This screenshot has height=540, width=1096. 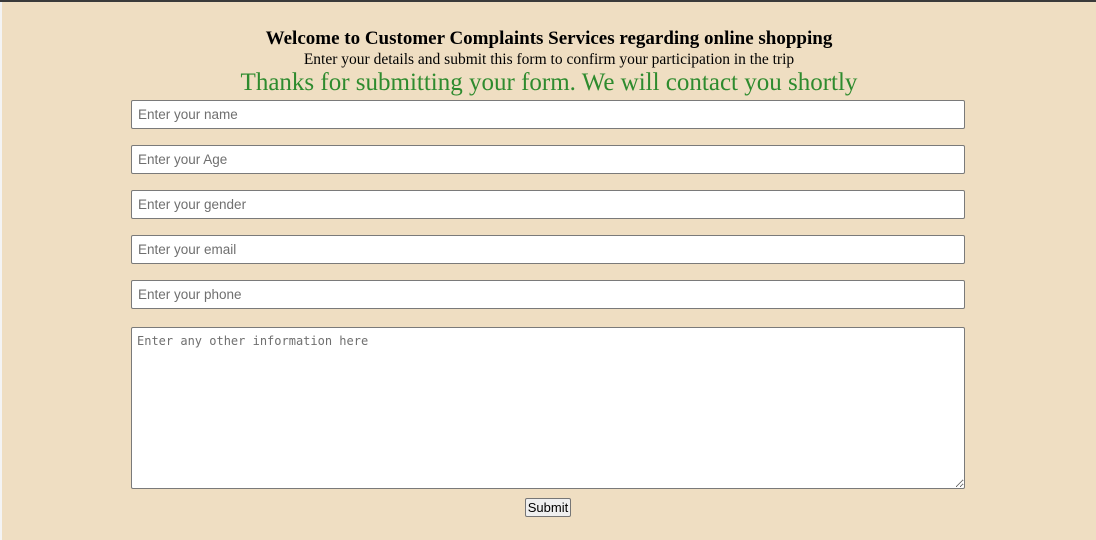 What do you see at coordinates (548, 159) in the screenshot?
I see `age-field` at bounding box center [548, 159].